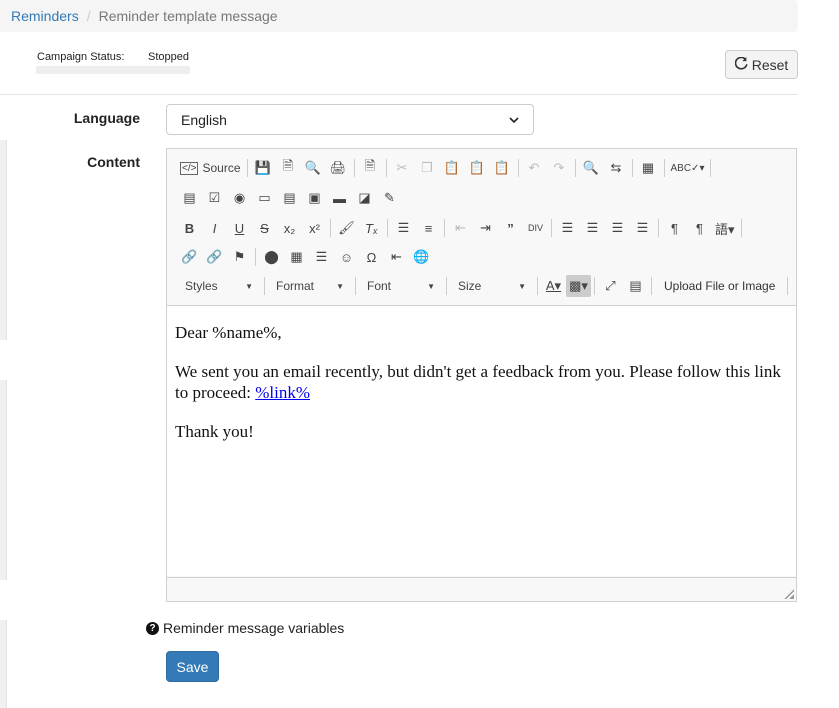 Image resolution: width=839 pixels, height=708 pixels. I want to click on remove-format-icon: Tₓ, so click(371, 228).